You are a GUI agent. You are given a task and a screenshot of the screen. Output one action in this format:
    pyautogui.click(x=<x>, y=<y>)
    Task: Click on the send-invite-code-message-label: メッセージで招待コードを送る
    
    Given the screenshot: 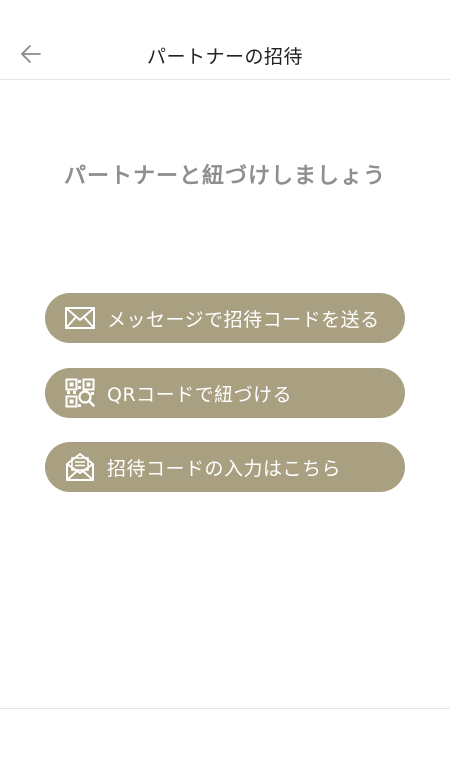 What is the action you would take?
    pyautogui.click(x=243, y=319)
    